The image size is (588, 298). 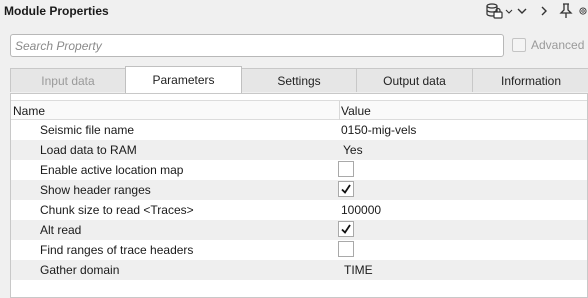 I want to click on property-name: Gather domain, so click(x=80, y=270).